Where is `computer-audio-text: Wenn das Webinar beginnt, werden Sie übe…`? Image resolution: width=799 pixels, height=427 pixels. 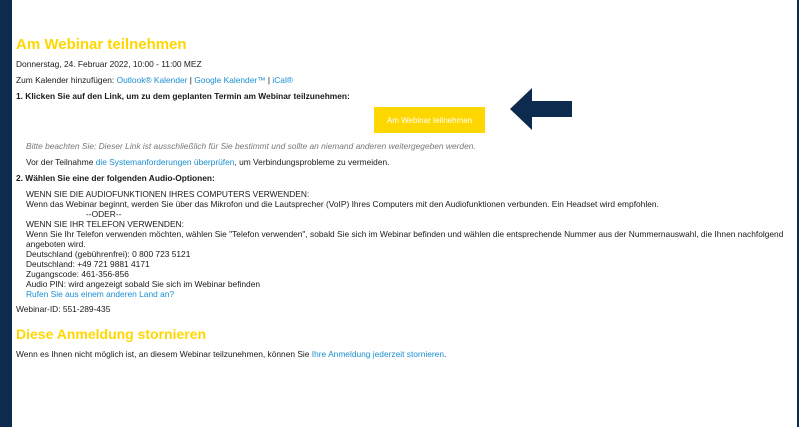 computer-audio-text: Wenn das Webinar beginnt, werden Sie übe… is located at coordinates (342, 204).